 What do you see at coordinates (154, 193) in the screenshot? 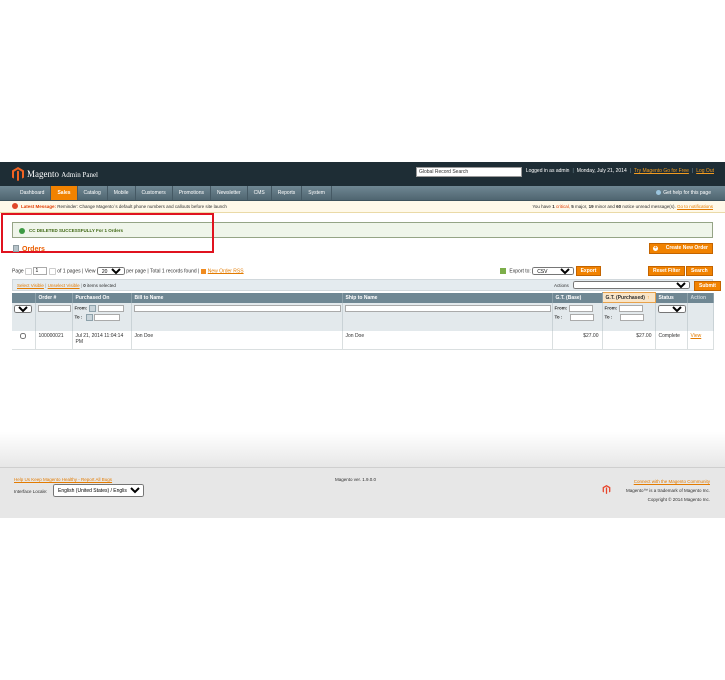
I see `nav-item-customers: Customers` at bounding box center [154, 193].